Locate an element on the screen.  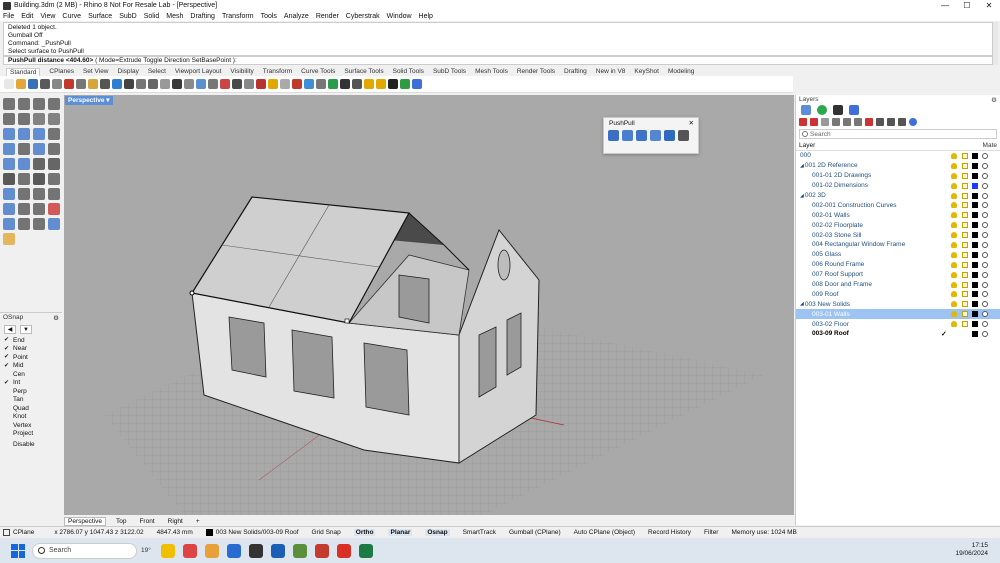
layer-row: 005 Glass is located at coordinates (898, 255).